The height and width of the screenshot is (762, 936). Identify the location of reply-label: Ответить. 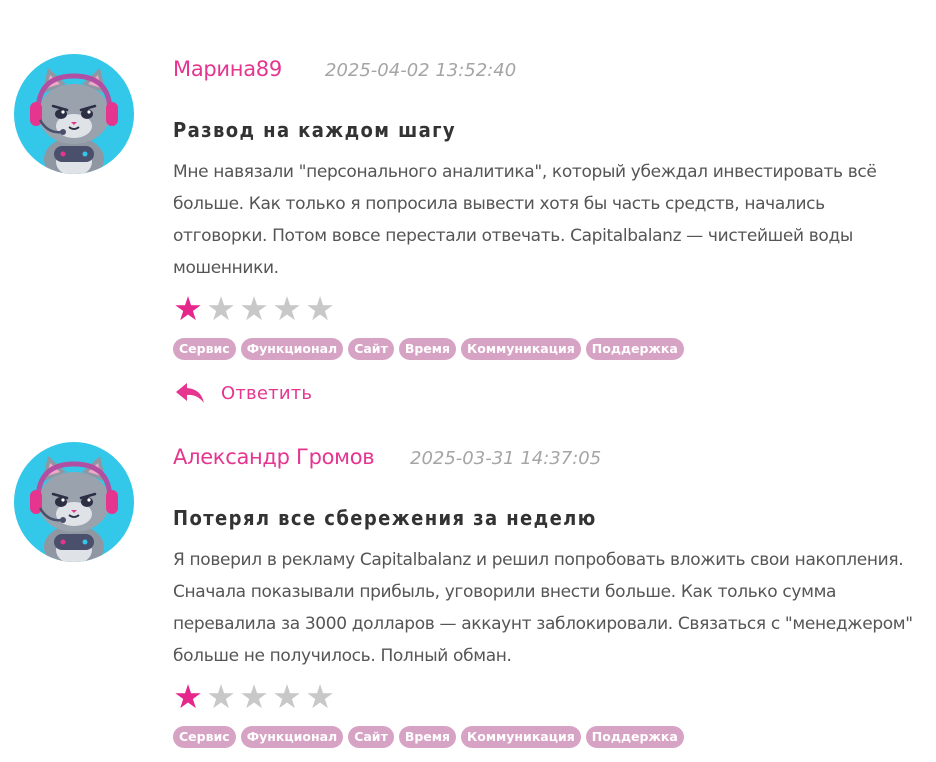
(267, 393).